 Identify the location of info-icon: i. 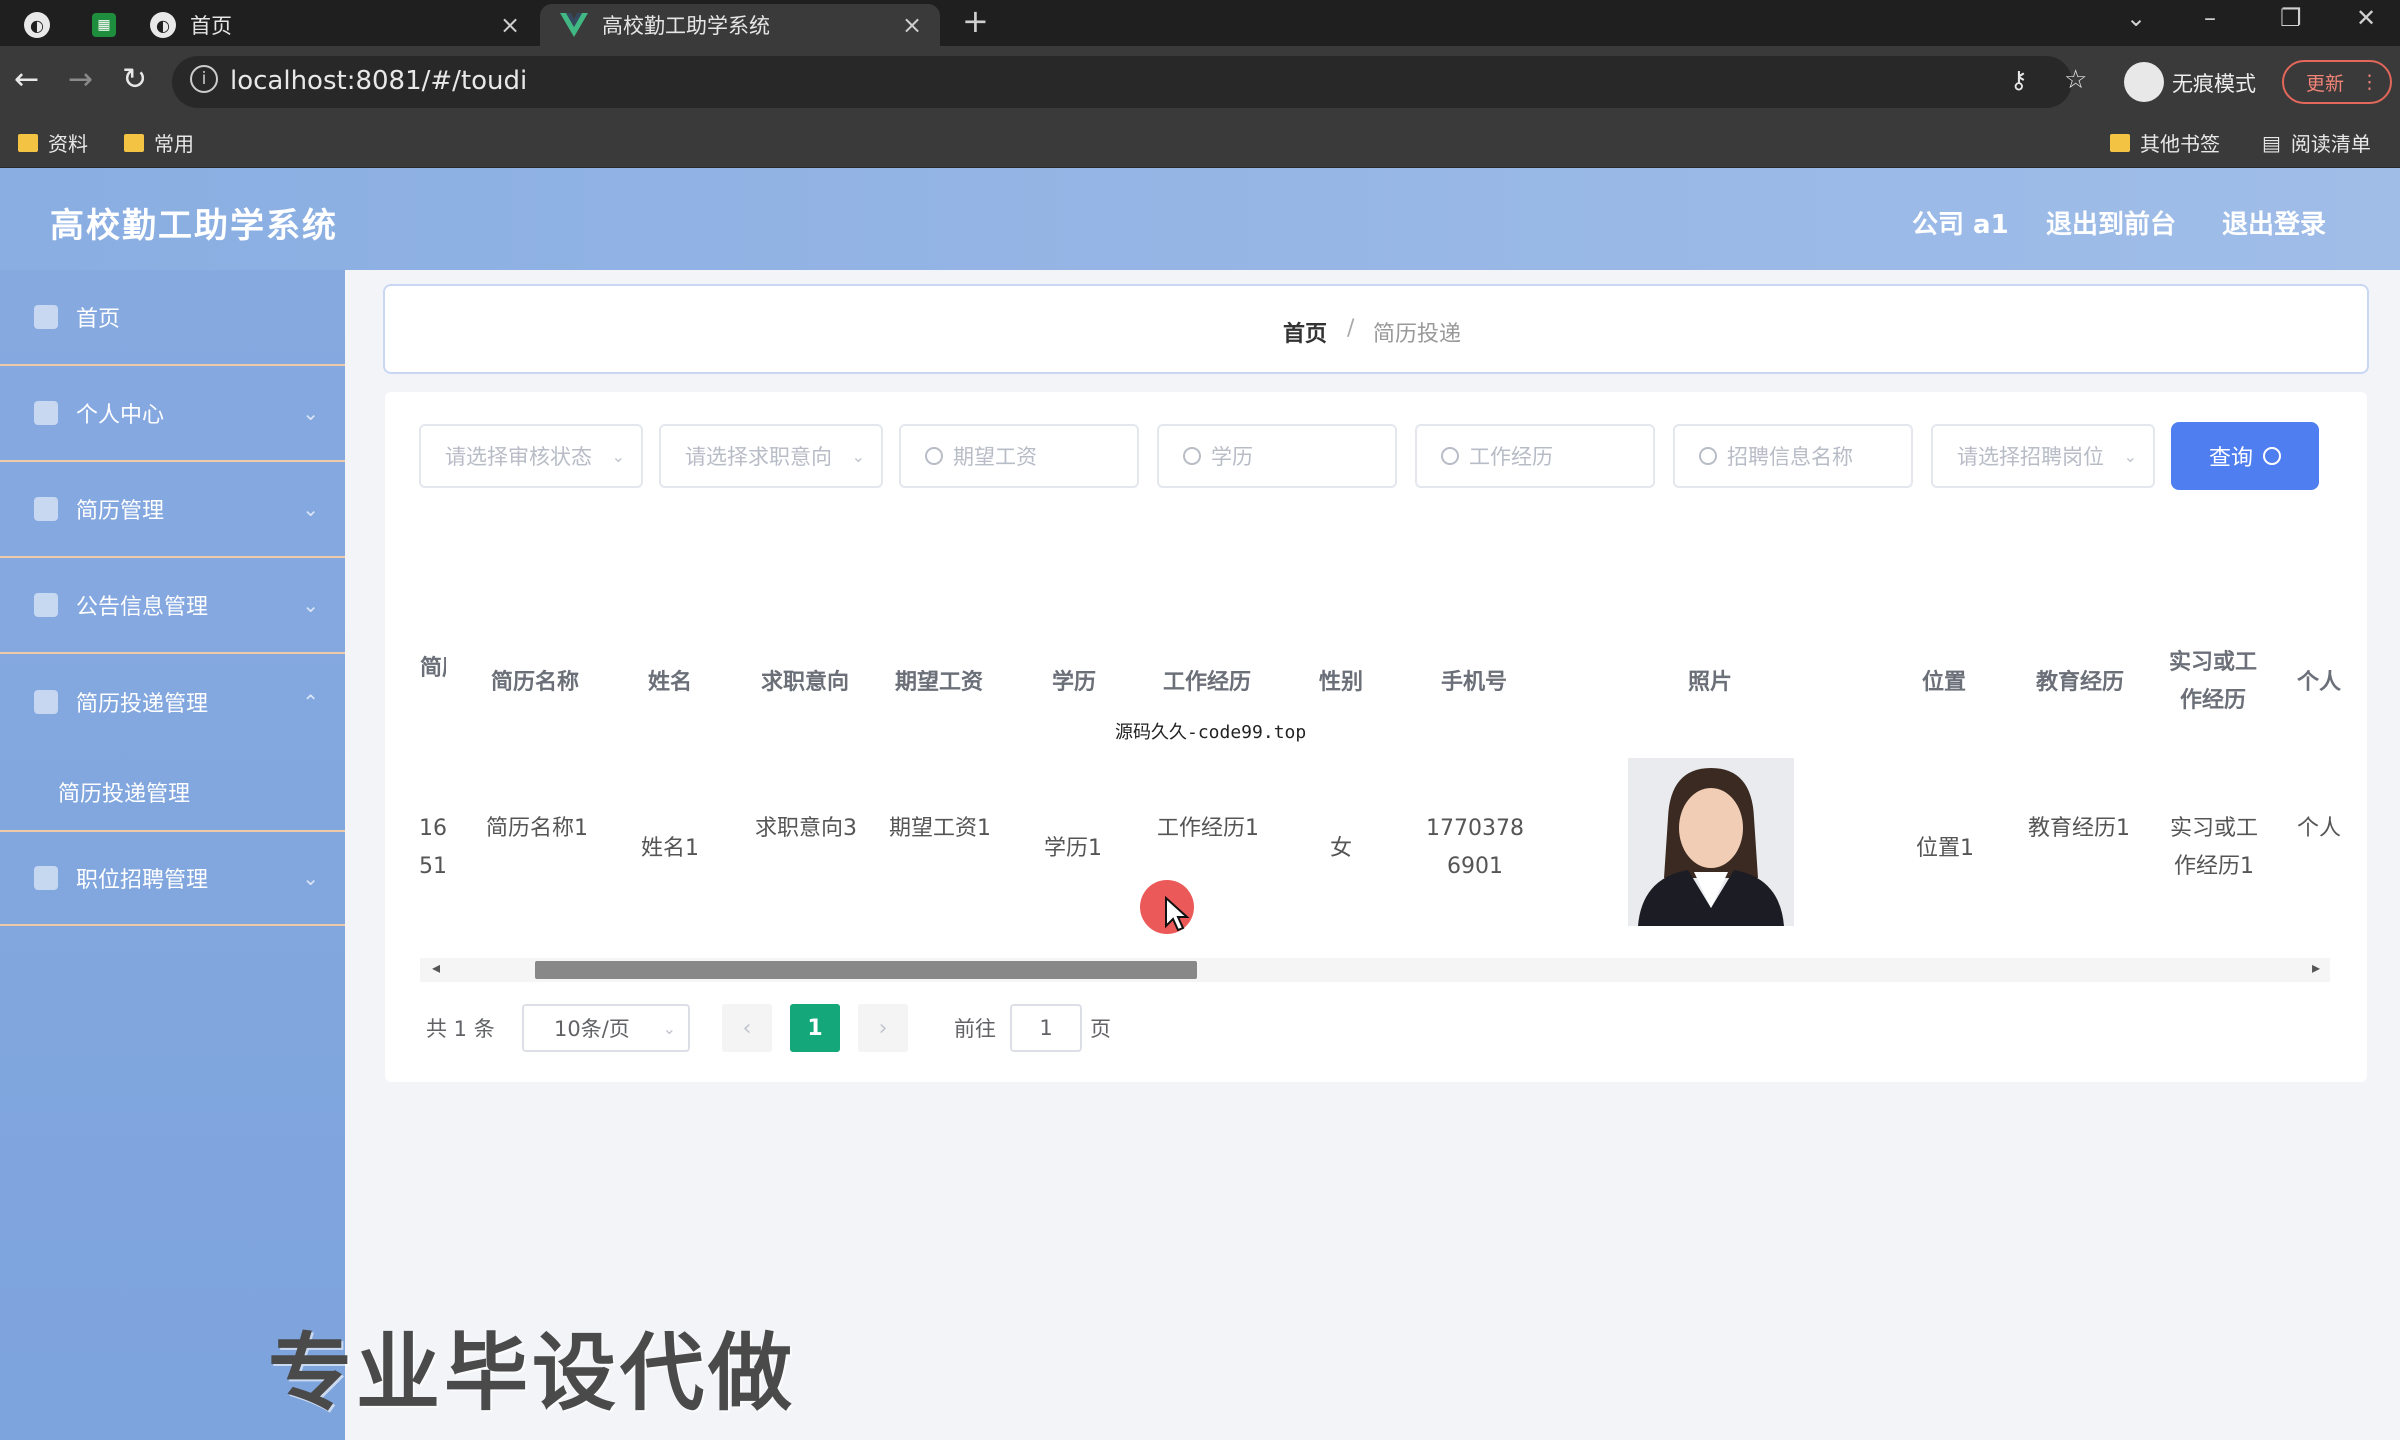
(204, 79).